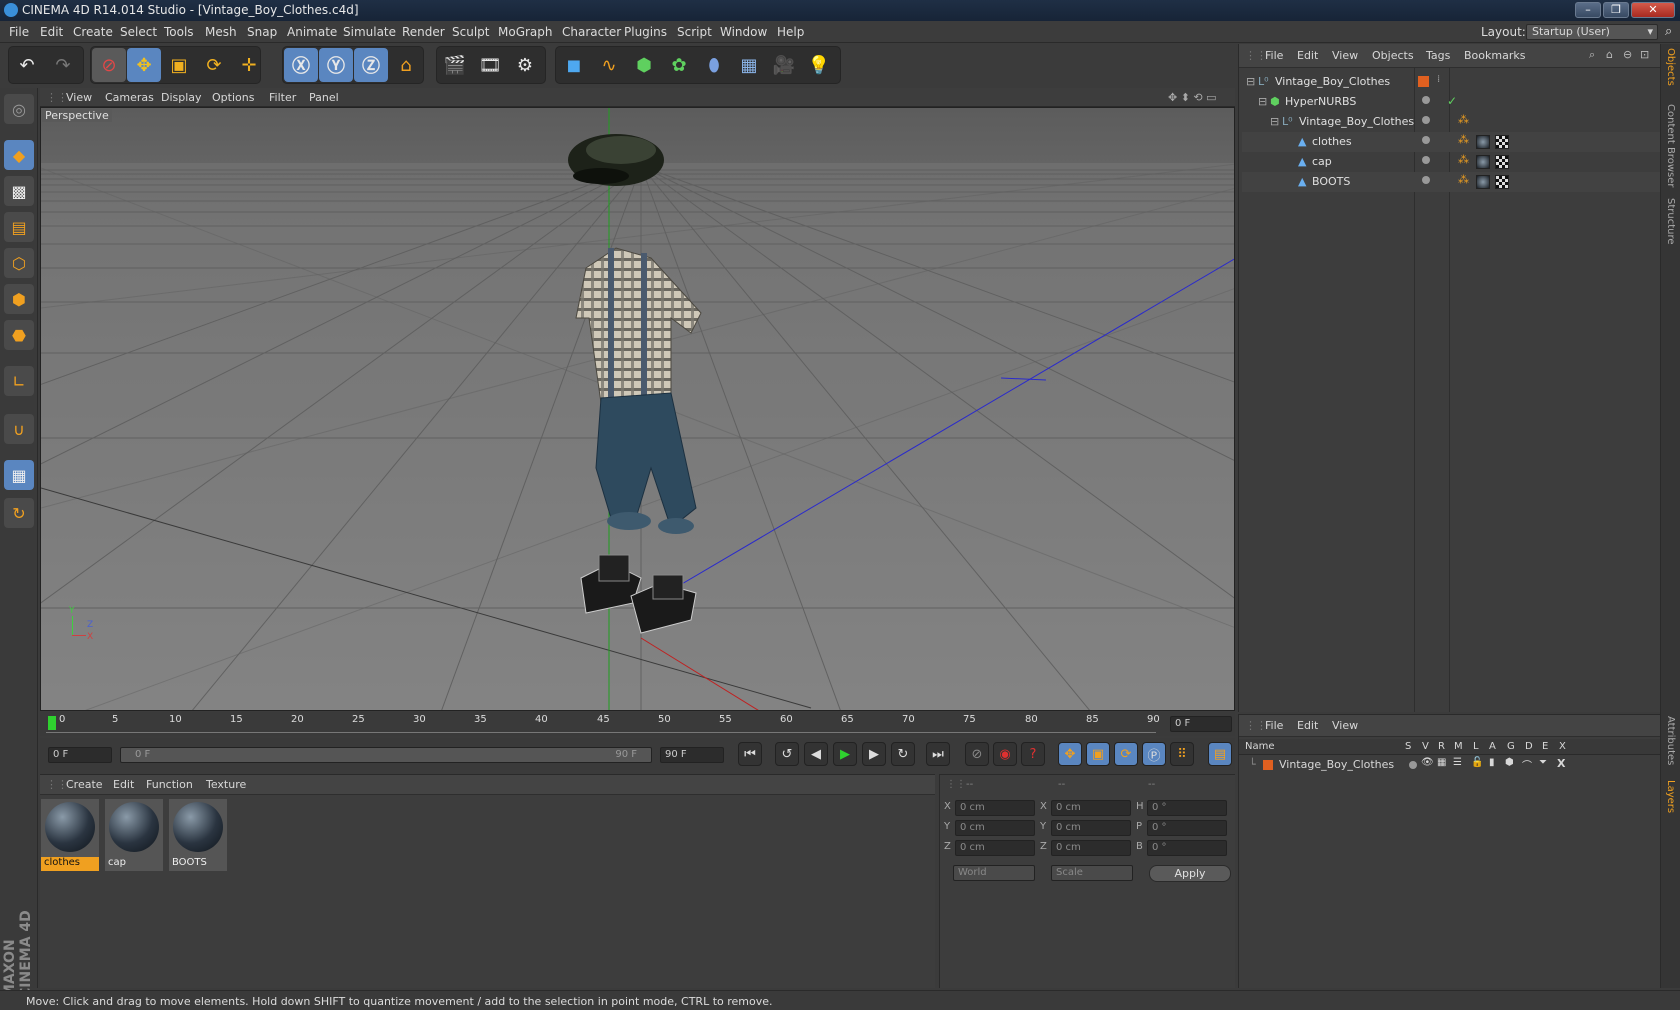 The width and height of the screenshot is (1680, 1010). I want to click on key-rotation-icon: ⟳, so click(1126, 754).